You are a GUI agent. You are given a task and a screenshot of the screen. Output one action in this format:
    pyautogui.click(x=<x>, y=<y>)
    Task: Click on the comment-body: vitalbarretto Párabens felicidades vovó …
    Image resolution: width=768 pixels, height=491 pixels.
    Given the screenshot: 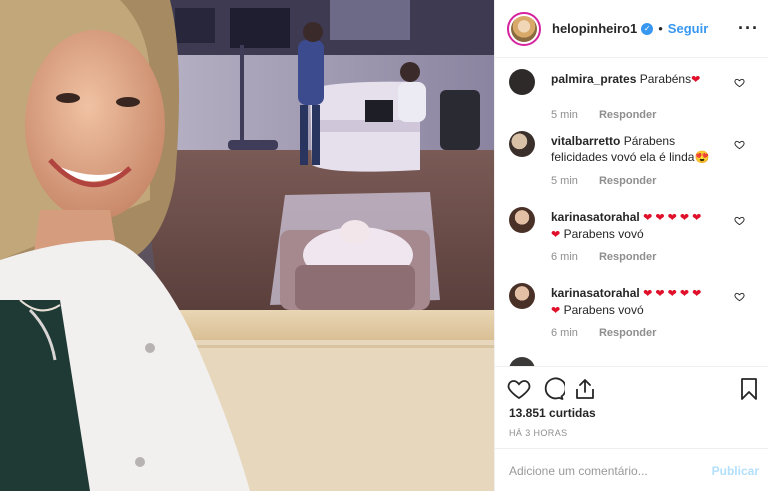 What is the action you would take?
    pyautogui.click(x=640, y=149)
    